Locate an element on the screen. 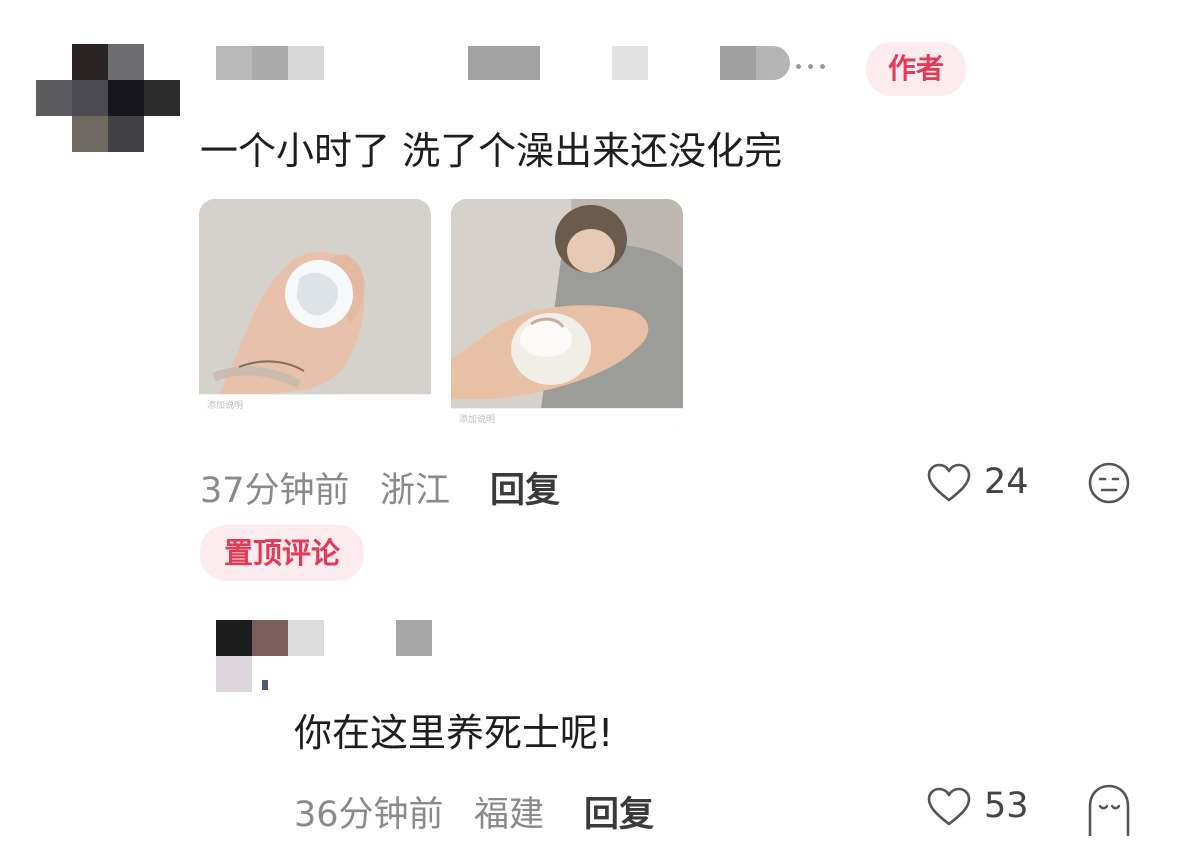 Image resolution: width=1200 pixels, height=859 pixels. reply-react-button is located at coordinates (1109, 810).